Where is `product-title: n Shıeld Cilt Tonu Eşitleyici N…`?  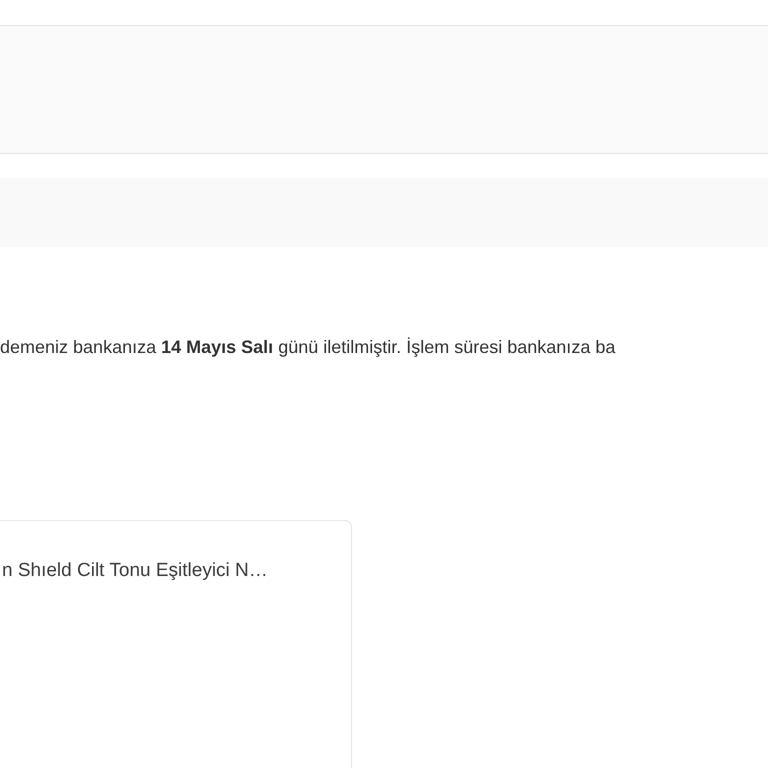
product-title: n Shıeld Cilt Tonu Eşitleyici N… is located at coordinates (135, 571).